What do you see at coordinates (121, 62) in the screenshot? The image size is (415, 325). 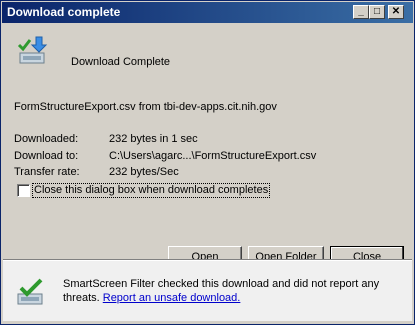 I see `download-complete-heading: Download Complete` at bounding box center [121, 62].